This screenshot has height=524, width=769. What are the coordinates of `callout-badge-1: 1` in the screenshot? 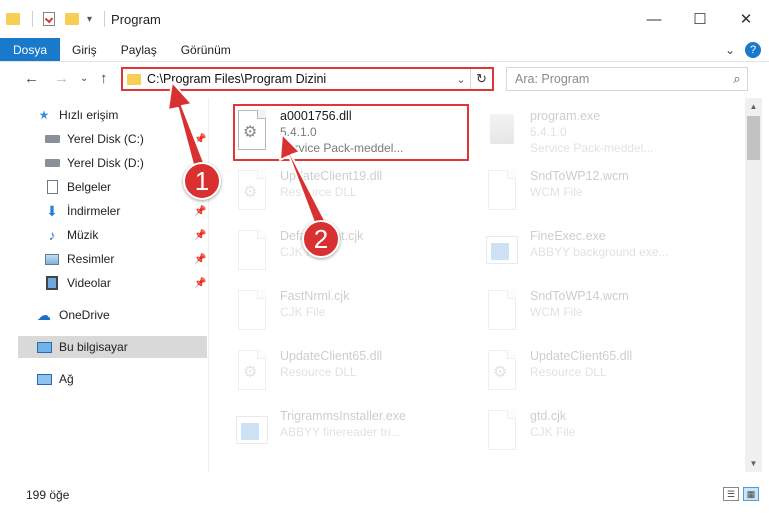 It's located at (202, 181).